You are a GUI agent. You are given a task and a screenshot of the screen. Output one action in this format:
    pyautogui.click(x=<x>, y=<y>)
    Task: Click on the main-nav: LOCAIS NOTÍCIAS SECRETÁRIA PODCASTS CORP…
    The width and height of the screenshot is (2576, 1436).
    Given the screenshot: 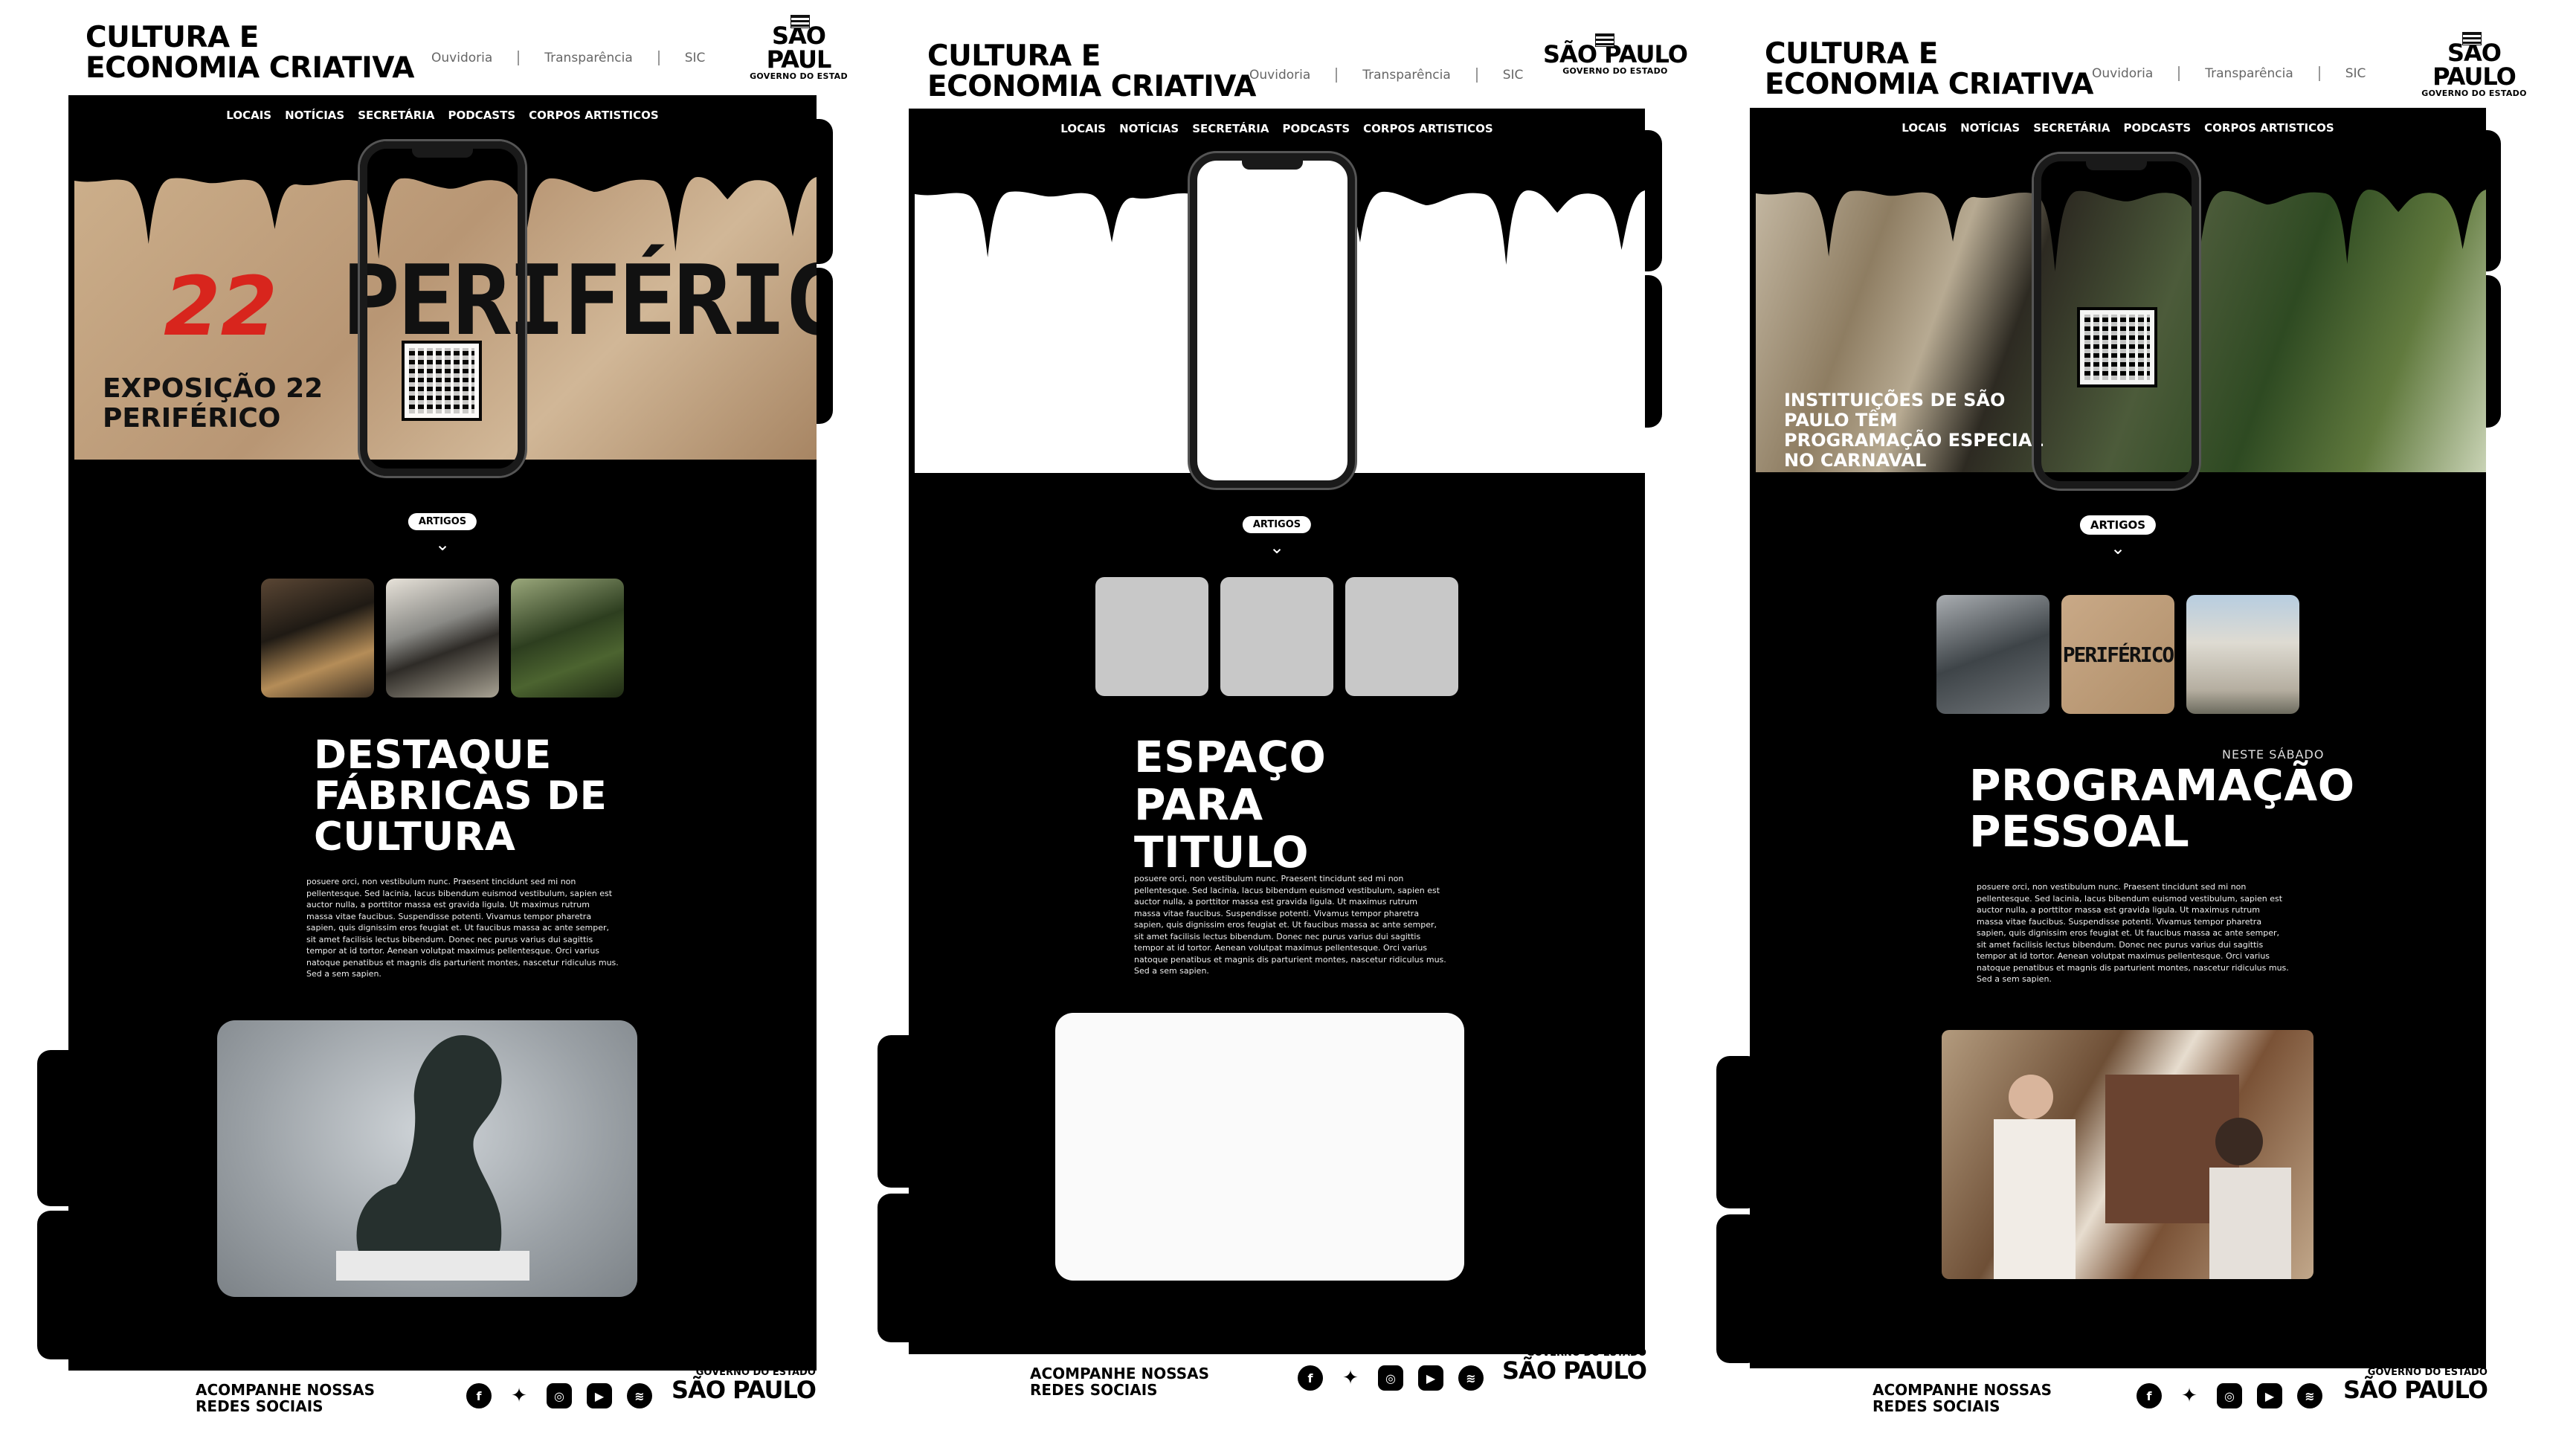 What is the action you would take?
    pyautogui.click(x=1277, y=128)
    